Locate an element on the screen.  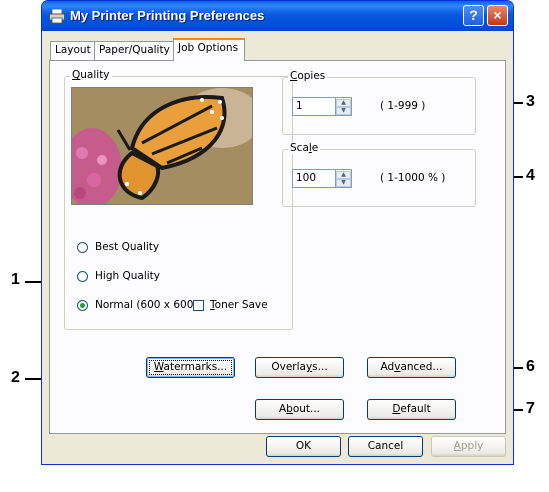
normal-quality-radio is located at coordinates (82, 305).